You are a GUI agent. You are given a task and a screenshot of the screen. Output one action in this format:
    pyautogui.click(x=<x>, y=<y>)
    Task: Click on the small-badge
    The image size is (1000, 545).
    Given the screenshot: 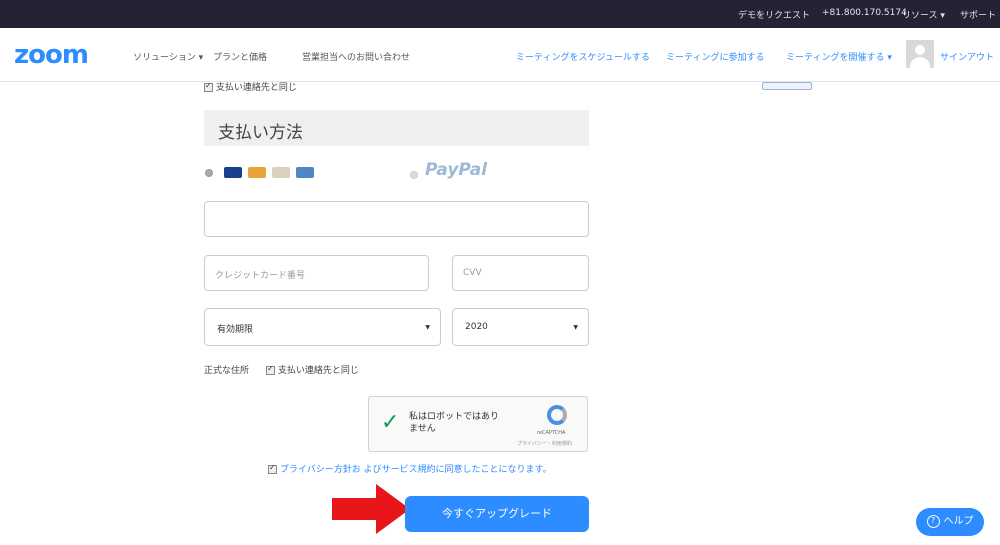 What is the action you would take?
    pyautogui.click(x=787, y=86)
    